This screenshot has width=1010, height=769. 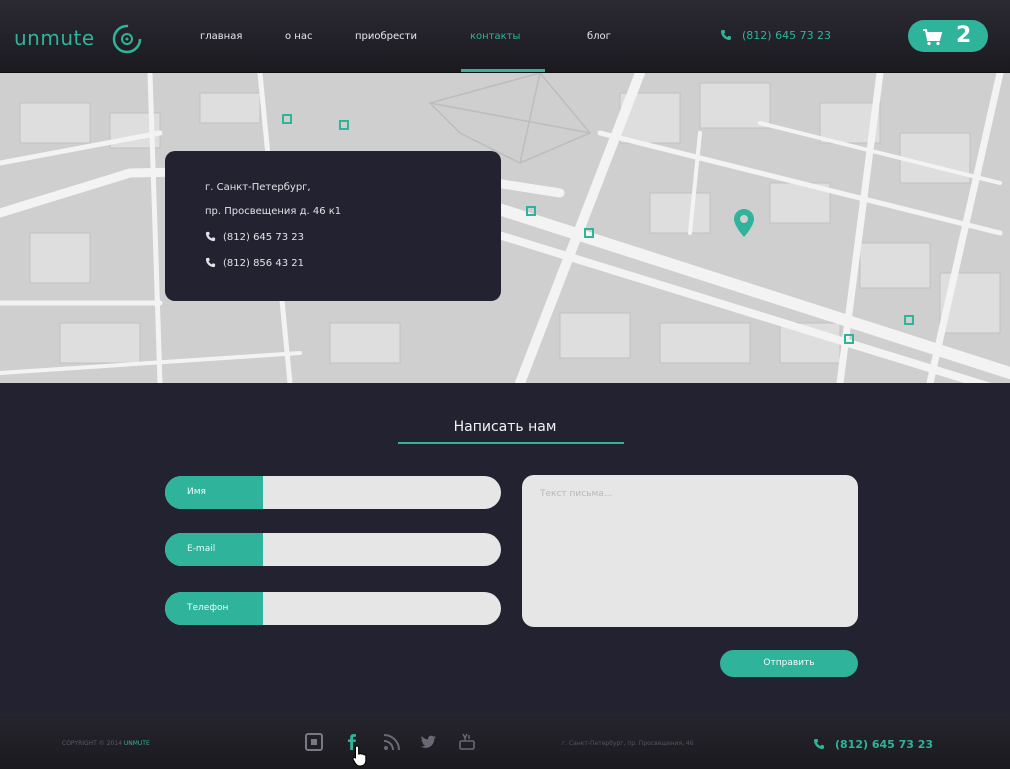 I want to click on footer-phone: (812) 645 73 23, so click(x=873, y=744).